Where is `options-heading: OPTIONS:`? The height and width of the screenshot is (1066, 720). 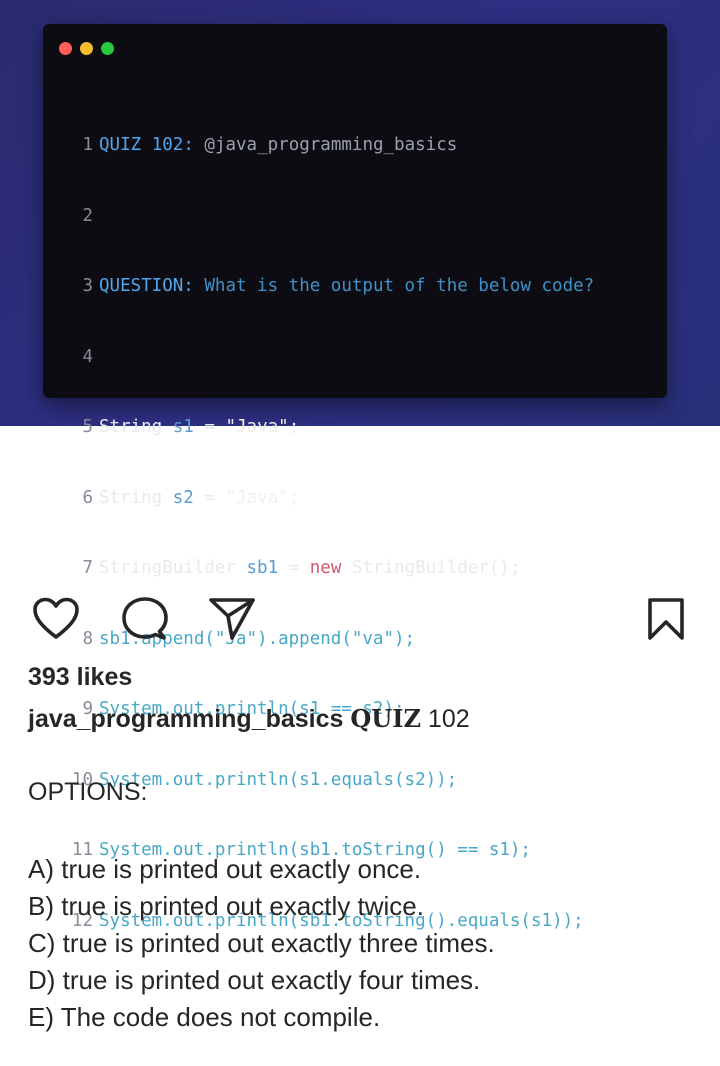
options-heading: OPTIONS: is located at coordinates (88, 792).